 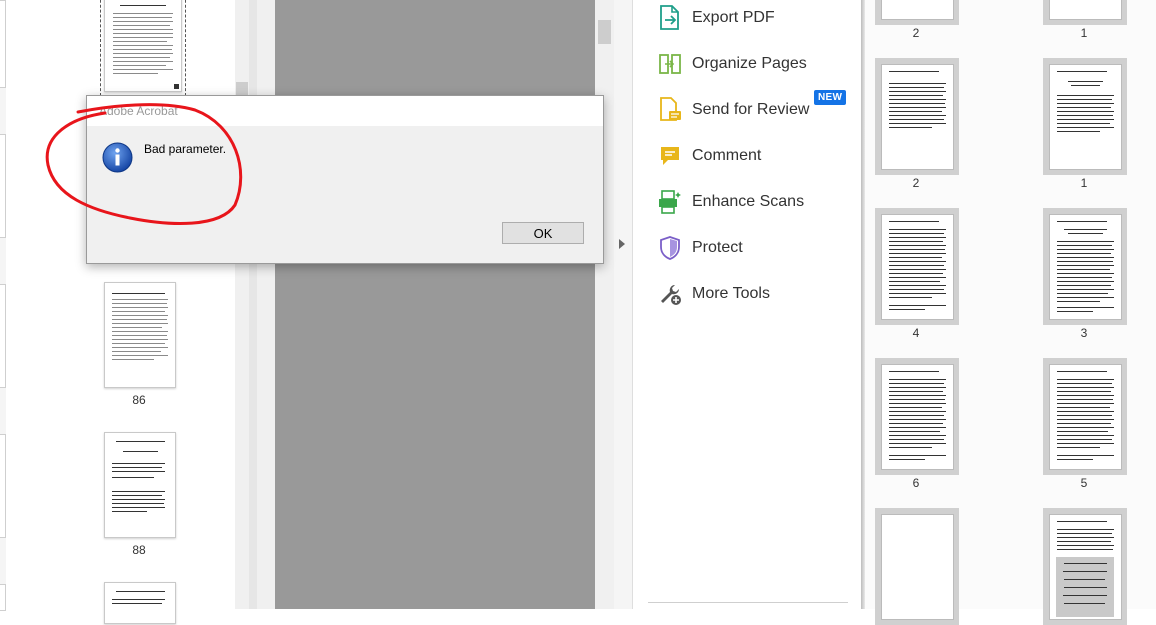 I want to click on organize-pages-icon, so click(x=670, y=64).